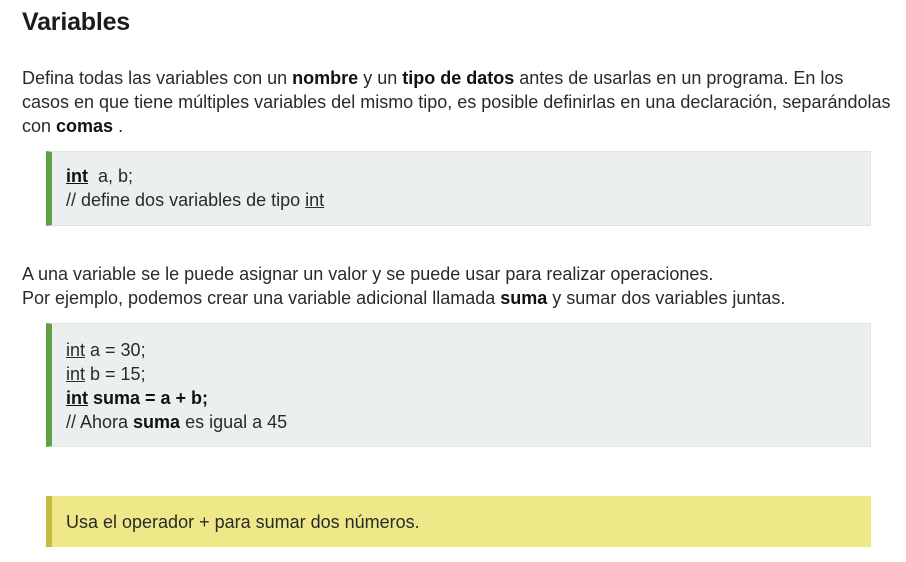 The height and width of the screenshot is (562, 906). I want to click on operations-bold-suma: suma, so click(524, 298).